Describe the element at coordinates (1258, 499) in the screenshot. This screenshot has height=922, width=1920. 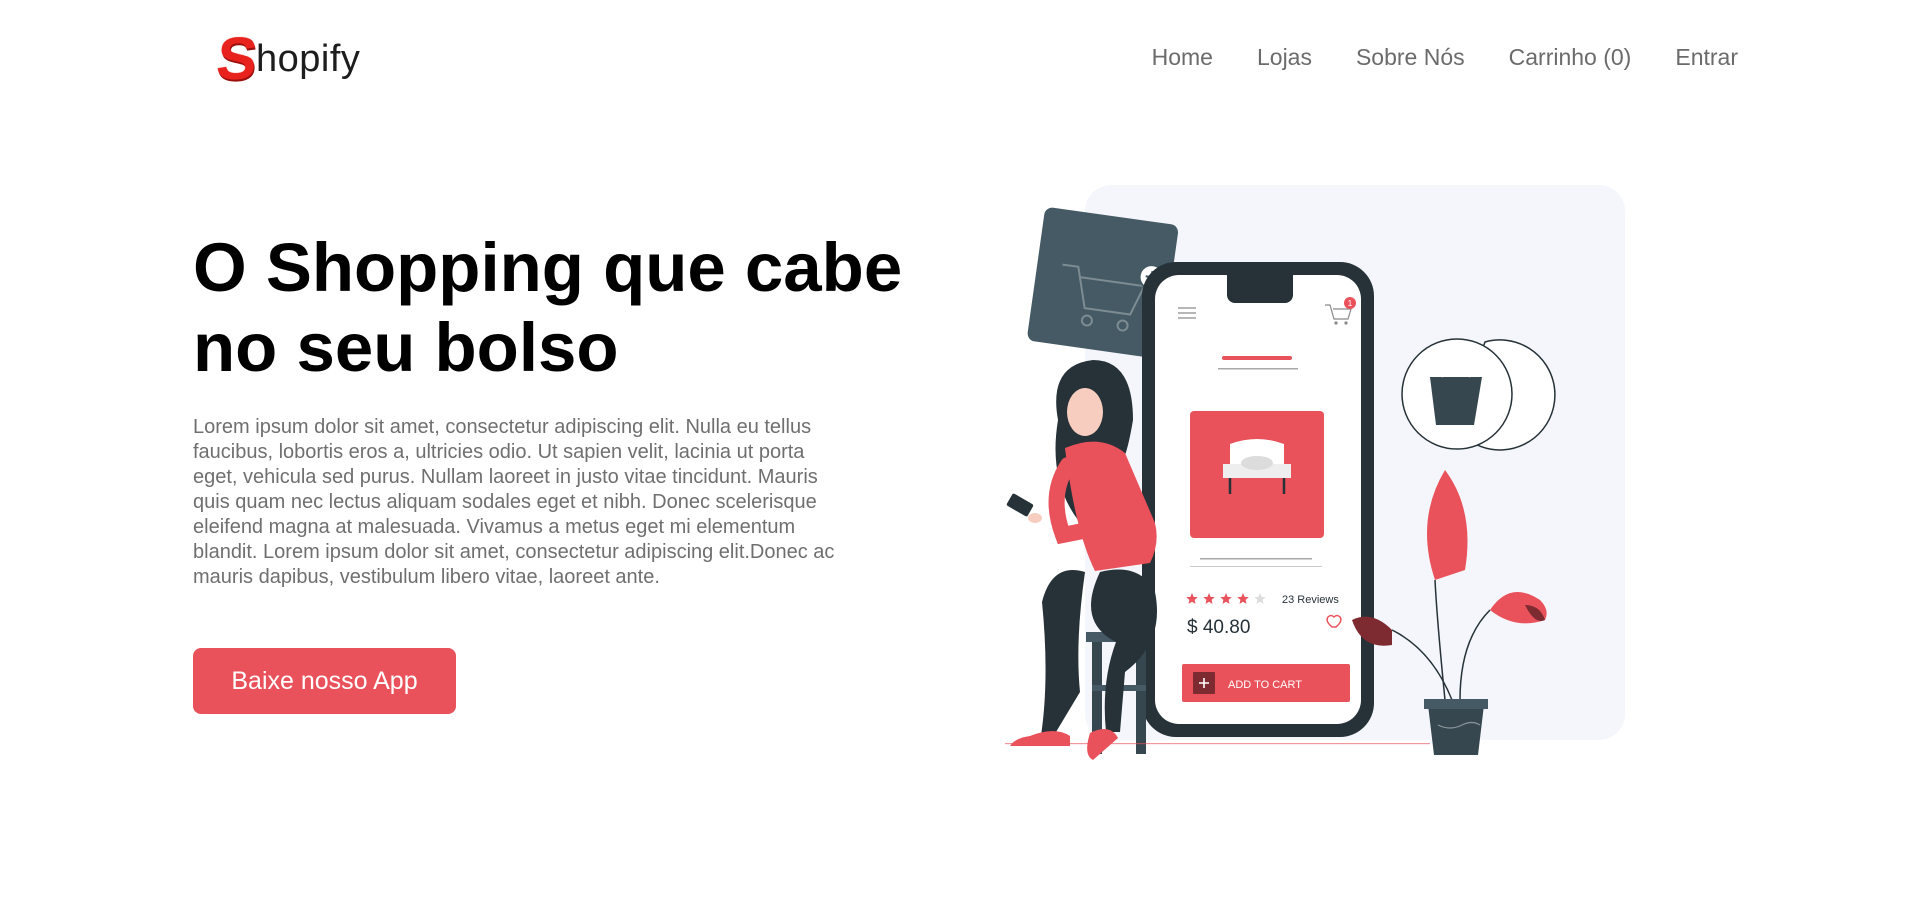
I see `phone-mockup: 1 23 Reviews $ 40.80 ADD TO CART` at that location.